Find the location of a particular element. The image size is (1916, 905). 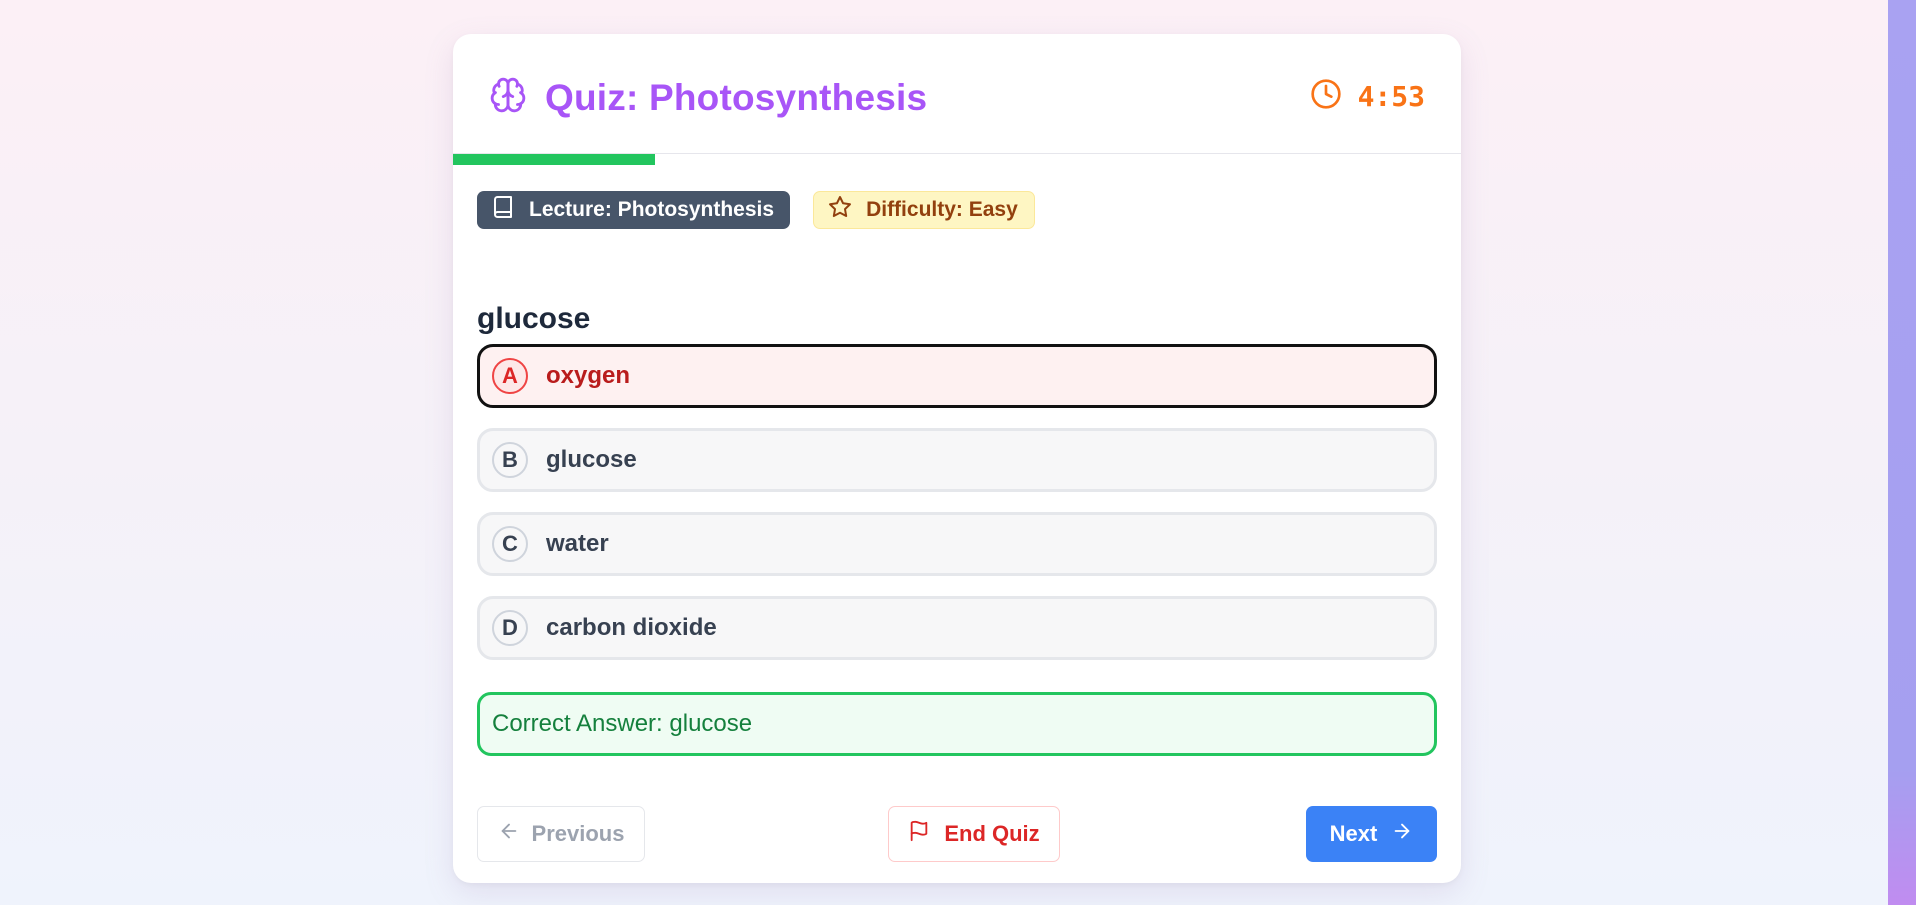

brain-icon is located at coordinates (508, 97).